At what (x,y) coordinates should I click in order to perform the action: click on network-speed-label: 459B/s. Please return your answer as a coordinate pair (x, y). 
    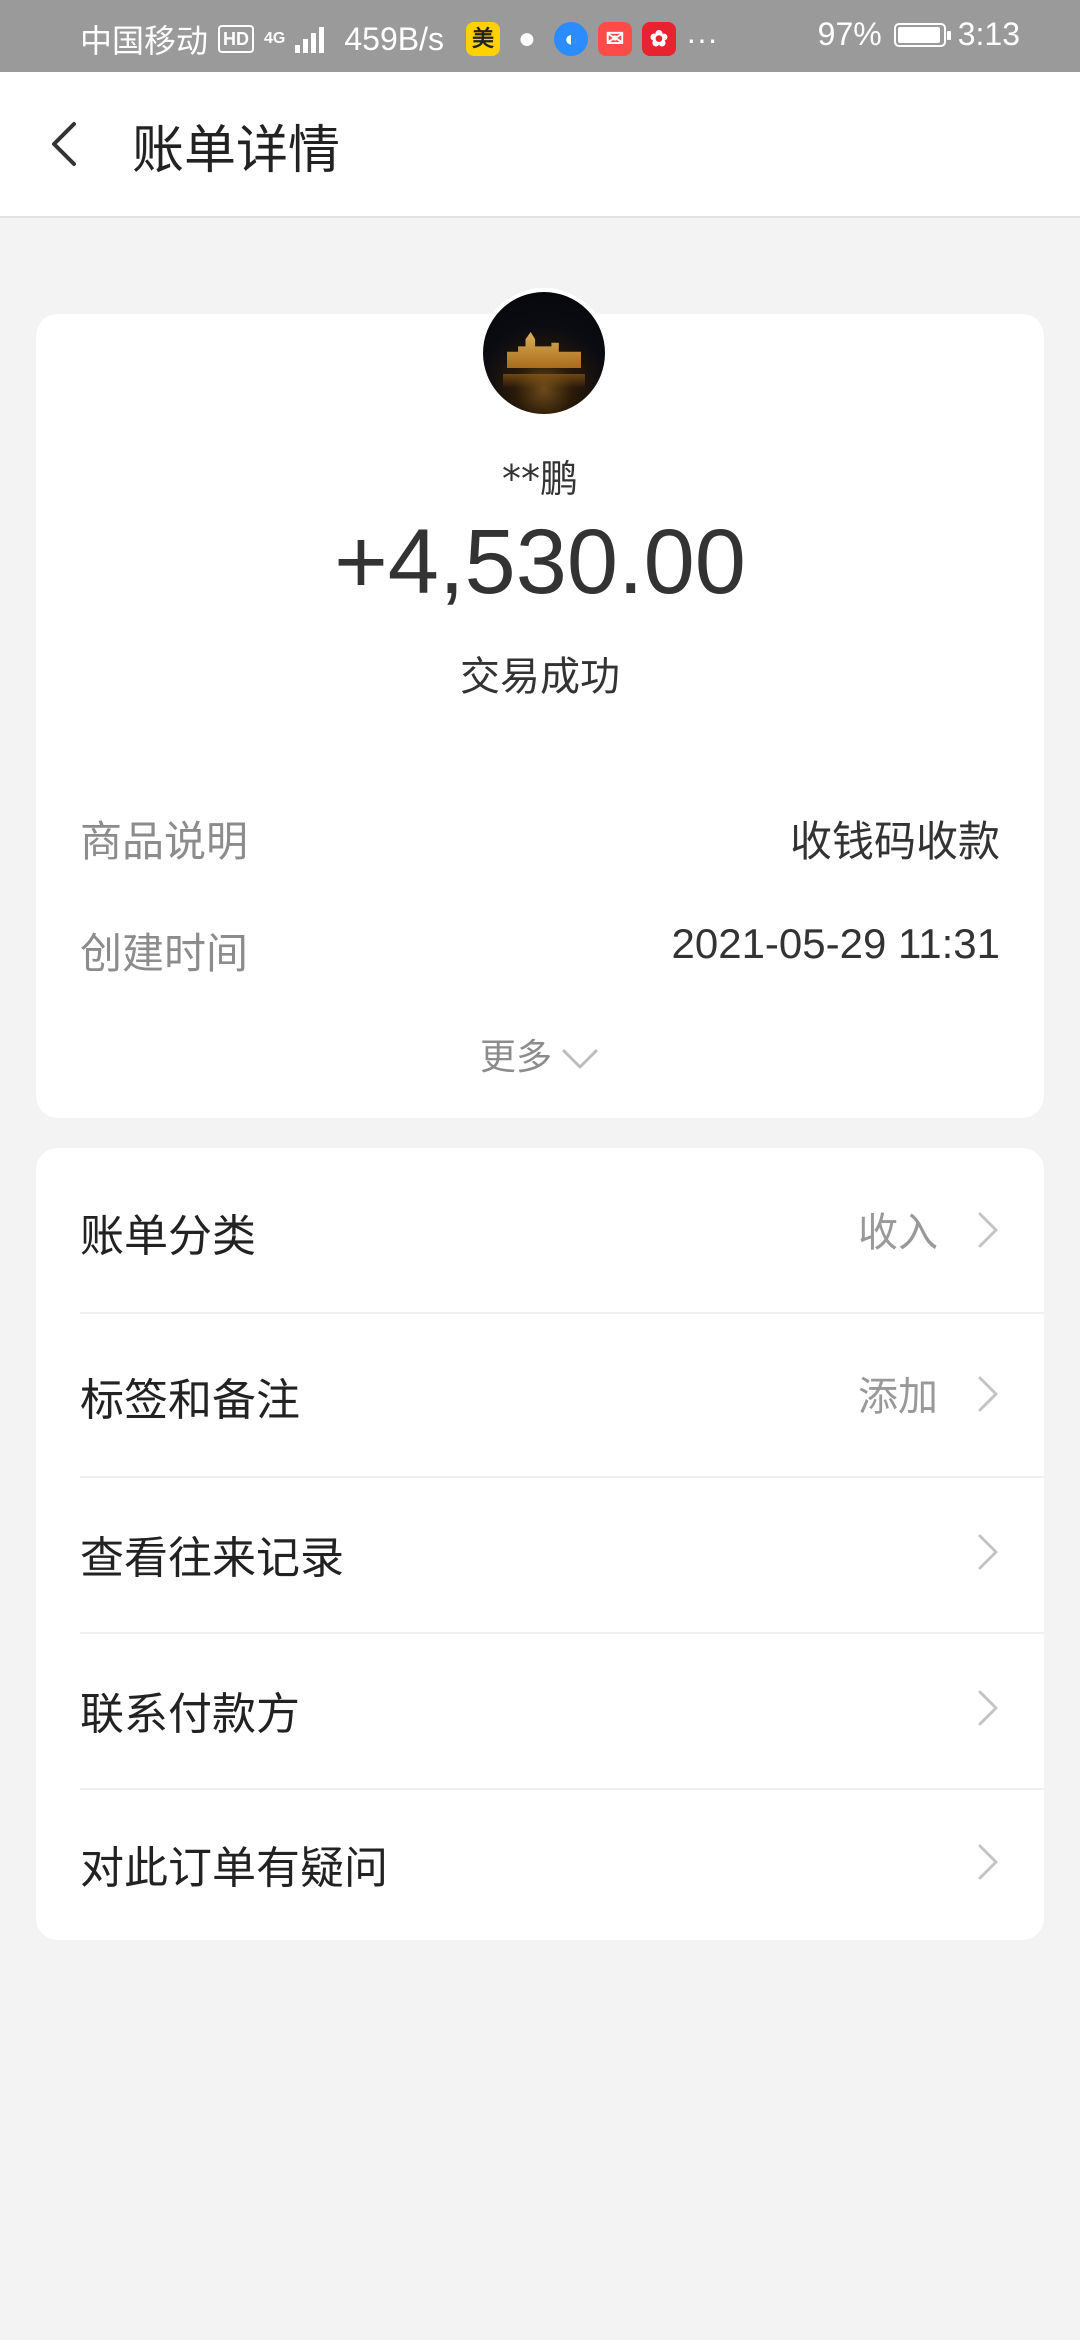
    Looking at the image, I should click on (394, 38).